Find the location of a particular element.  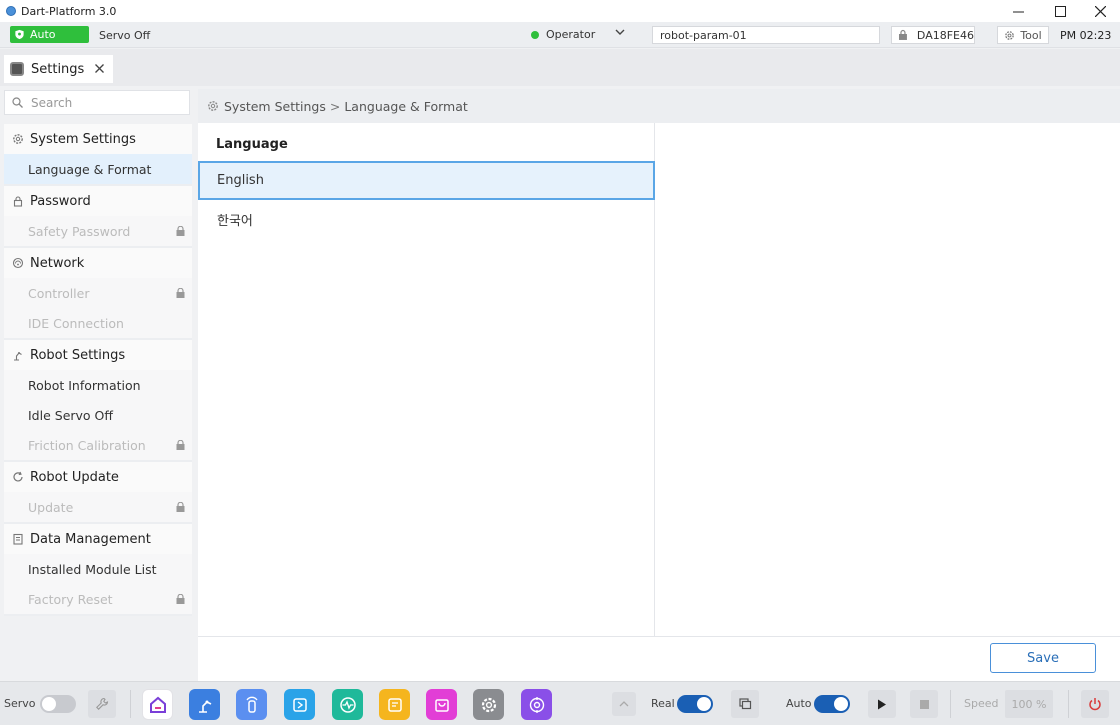

maximize-icon is located at coordinates (1060, 11).